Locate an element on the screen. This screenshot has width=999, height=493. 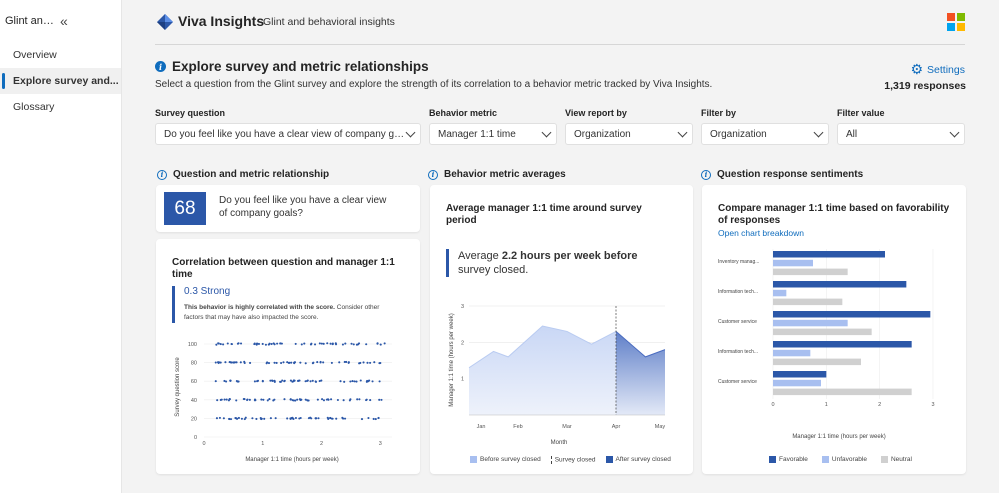
legend-favorable: Favorable is located at coordinates (788, 459).